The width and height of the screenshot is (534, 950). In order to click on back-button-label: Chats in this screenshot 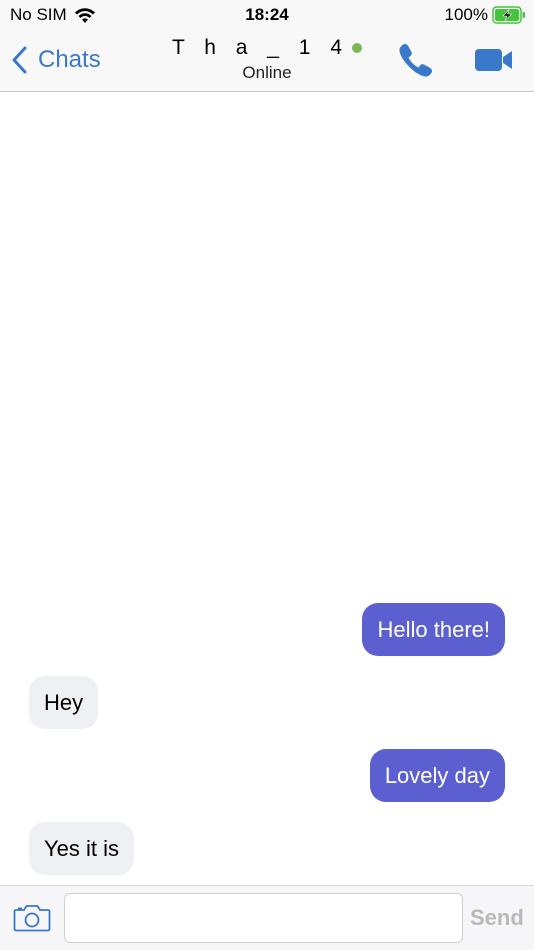, I will do `click(69, 59)`.